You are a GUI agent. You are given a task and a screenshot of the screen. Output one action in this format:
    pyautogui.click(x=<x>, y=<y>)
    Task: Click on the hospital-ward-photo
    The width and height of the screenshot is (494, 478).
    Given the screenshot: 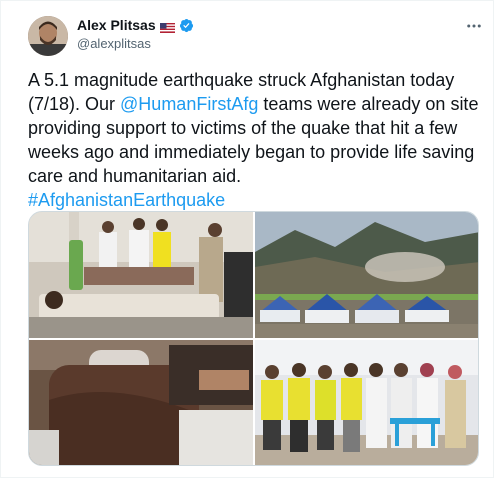 What is the action you would take?
    pyautogui.click(x=141, y=275)
    